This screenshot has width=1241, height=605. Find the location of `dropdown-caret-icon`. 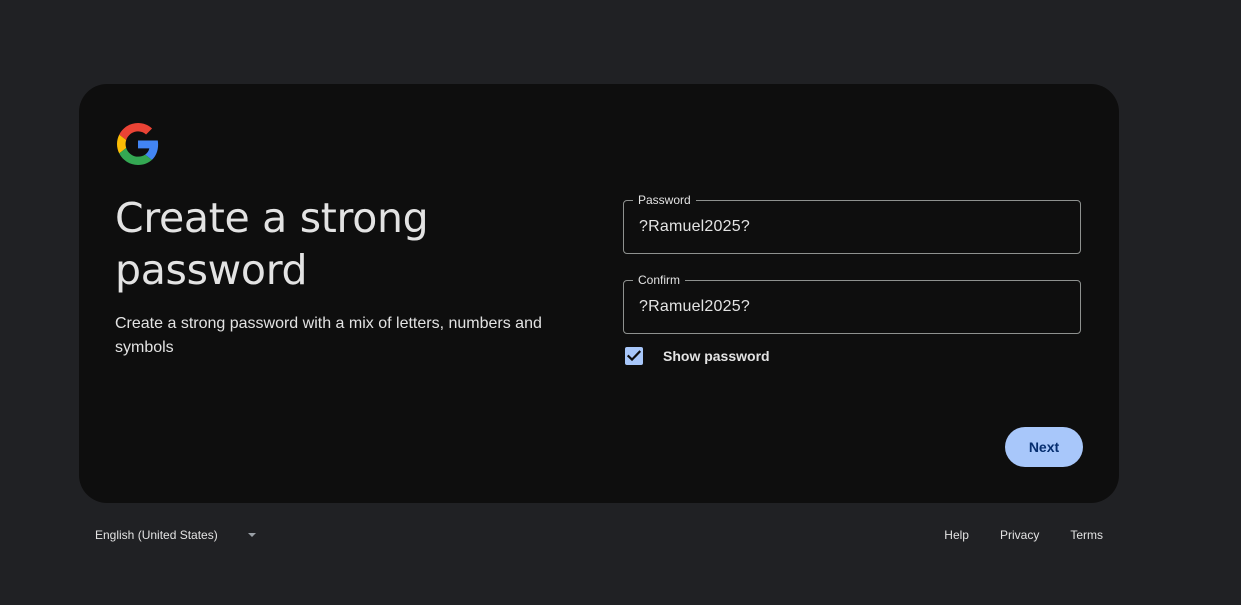

dropdown-caret-icon is located at coordinates (251, 535).